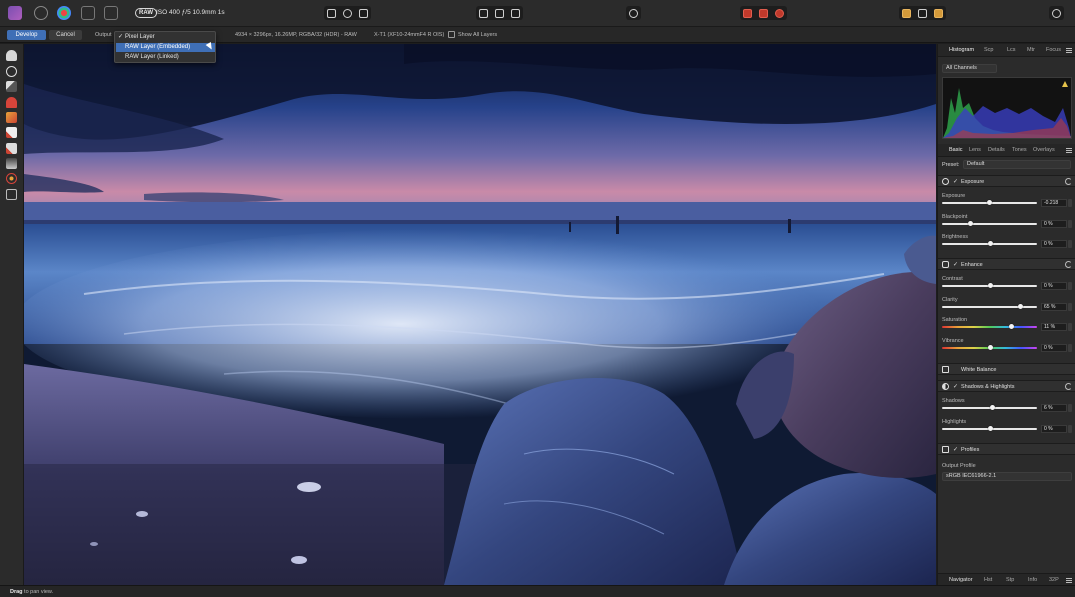  Describe the element at coordinates (763, 13) in the screenshot. I see `selection-icon` at that location.